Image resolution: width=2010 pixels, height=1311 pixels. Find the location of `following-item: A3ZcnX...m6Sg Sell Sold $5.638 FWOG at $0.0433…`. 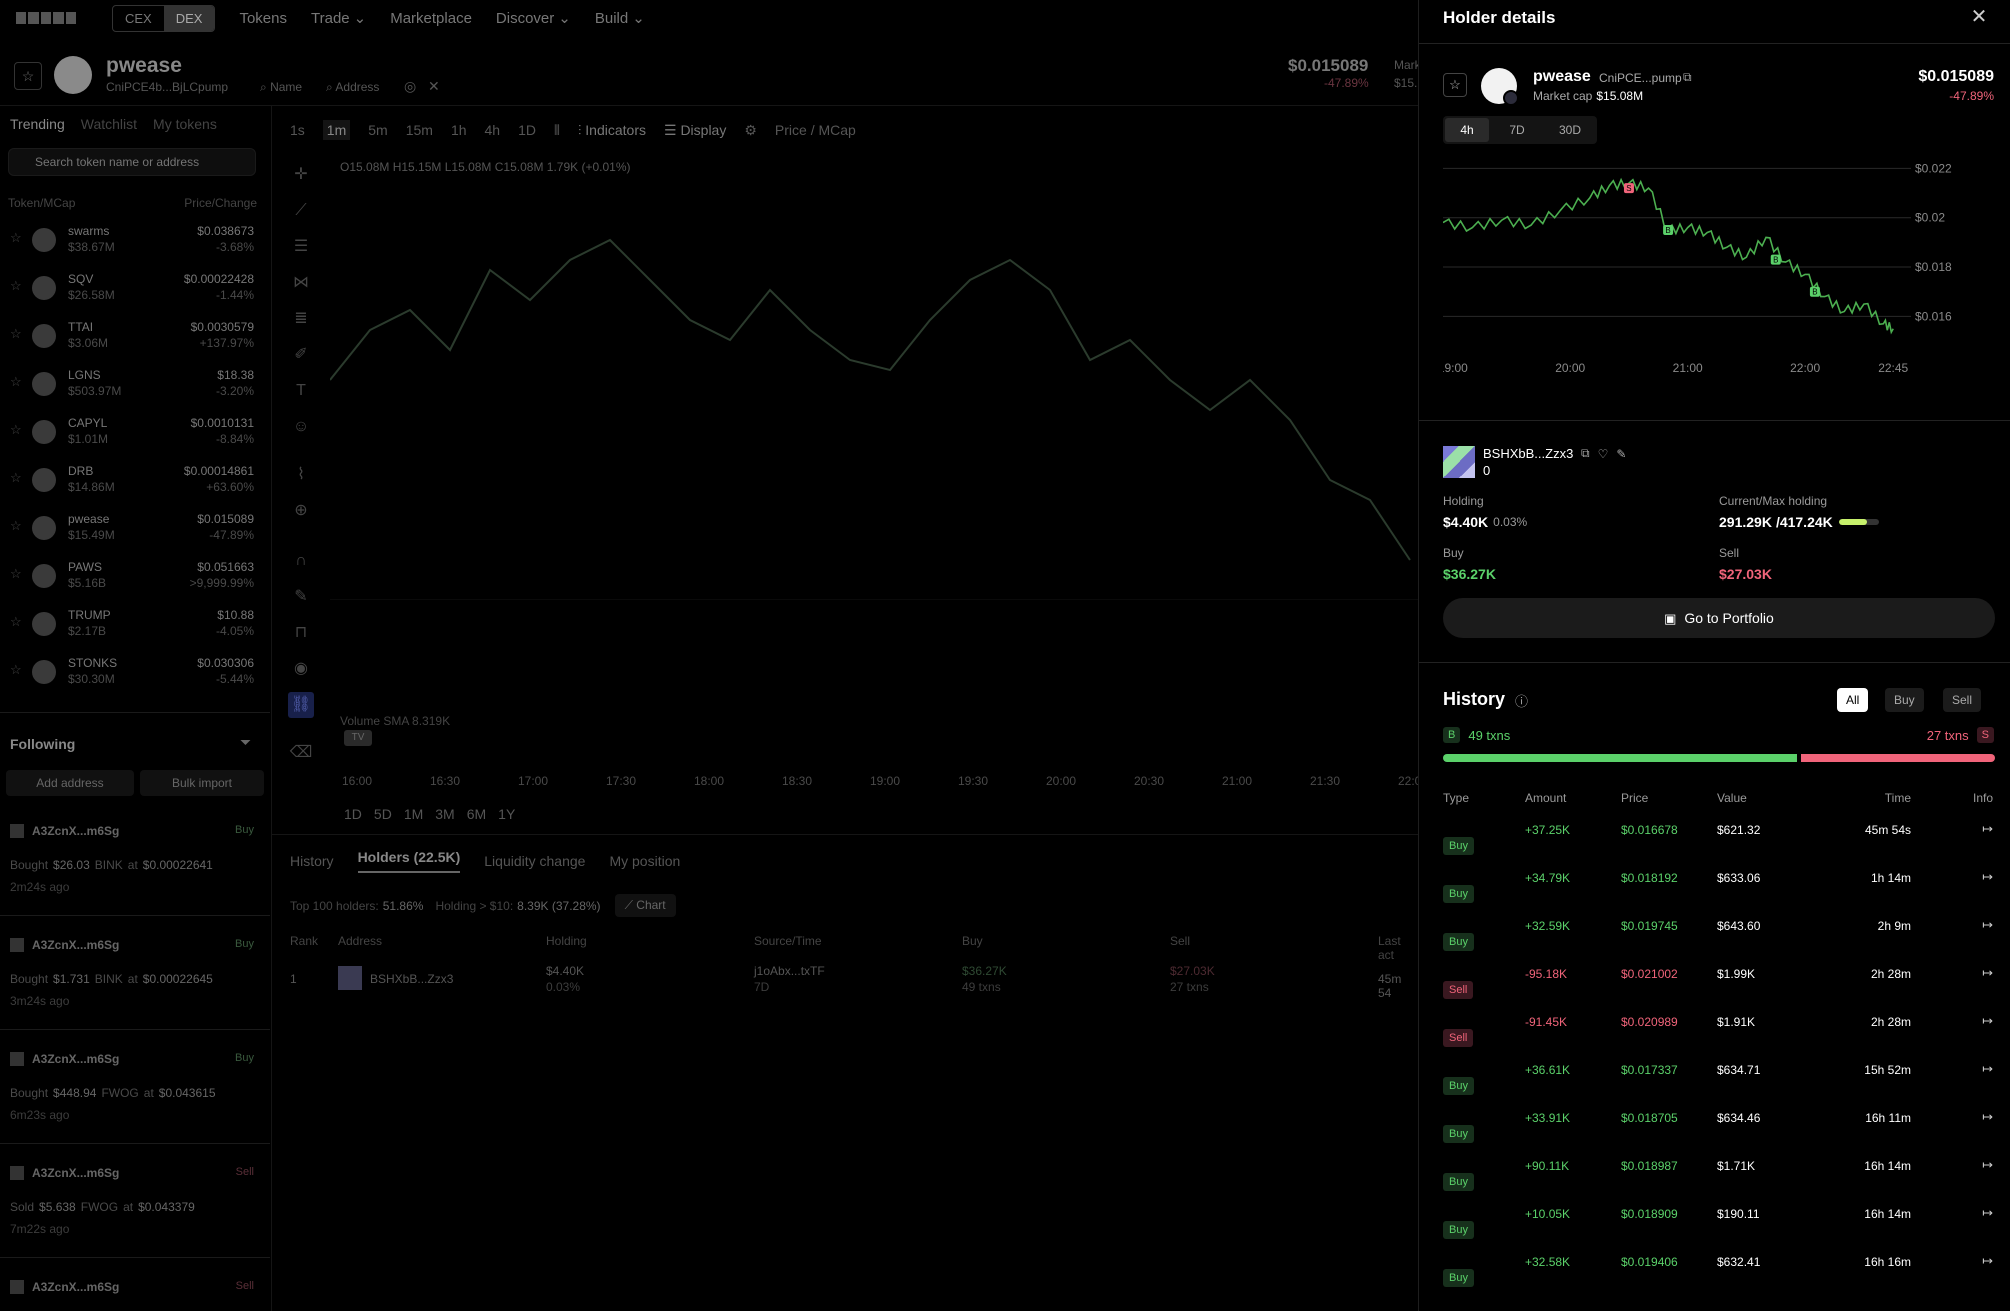

following-item: A3ZcnX...m6Sg Sell Sold $5.638 FWOG at $0.0433… is located at coordinates (135, 1203).